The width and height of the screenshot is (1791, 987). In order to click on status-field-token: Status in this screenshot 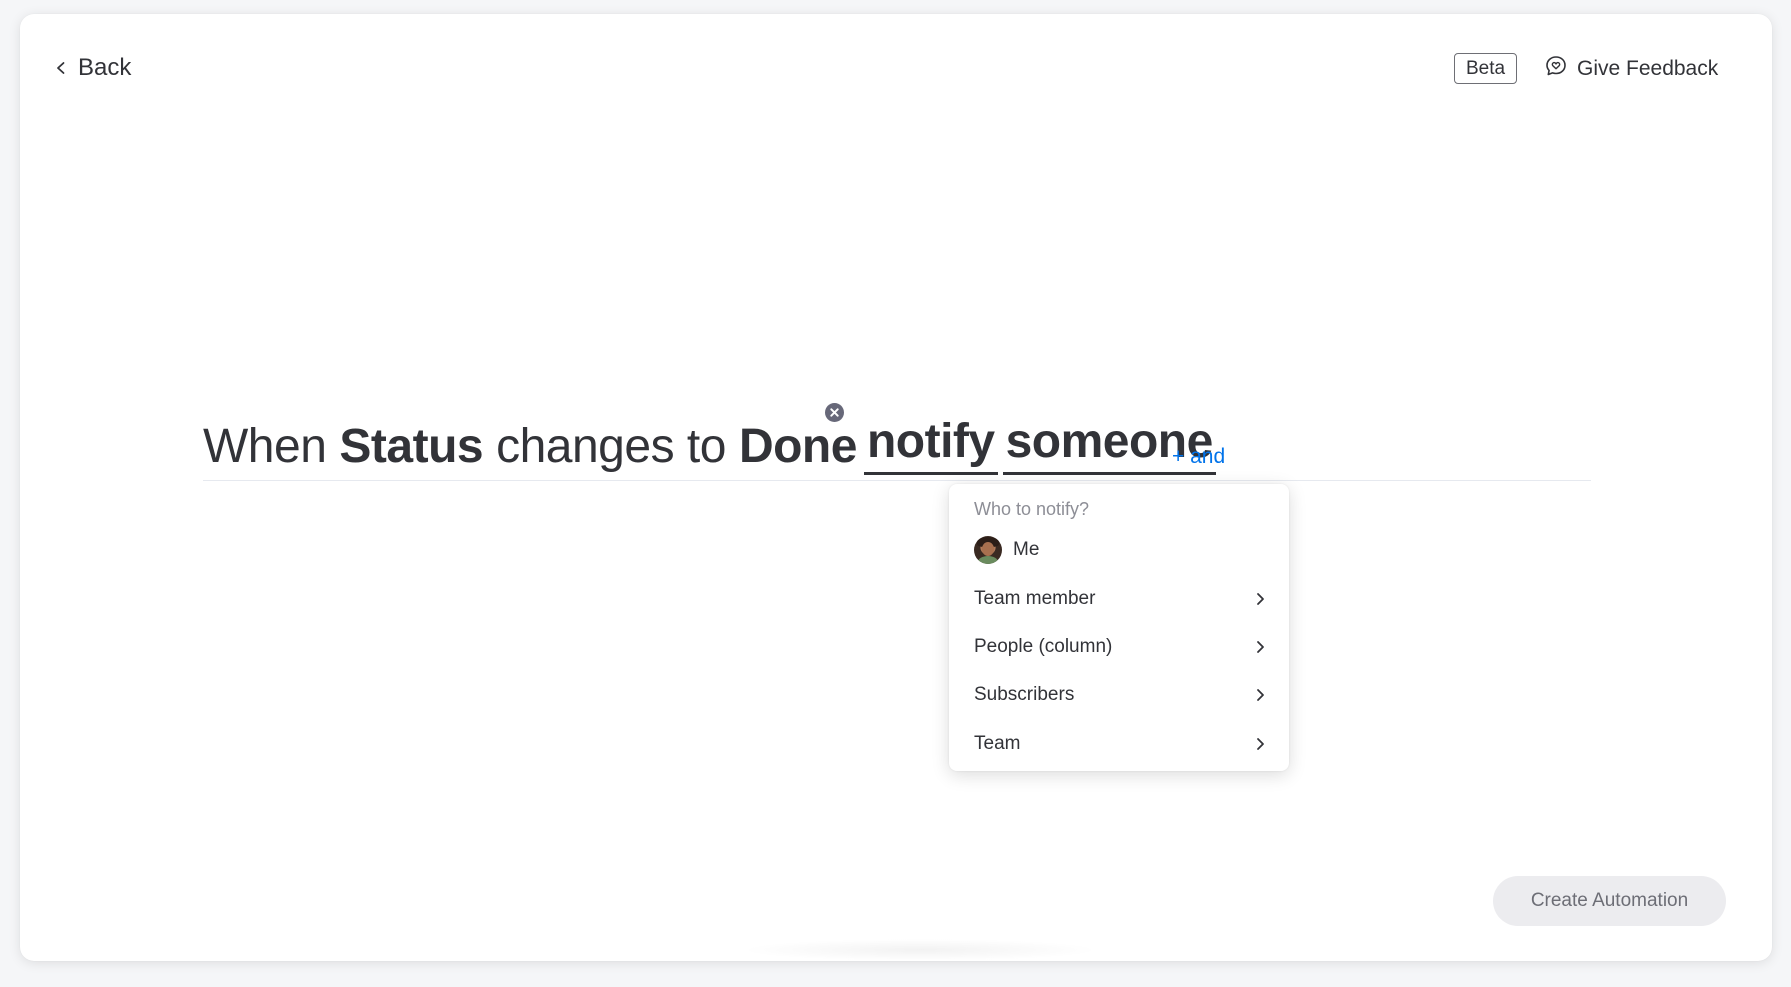, I will do `click(411, 447)`.